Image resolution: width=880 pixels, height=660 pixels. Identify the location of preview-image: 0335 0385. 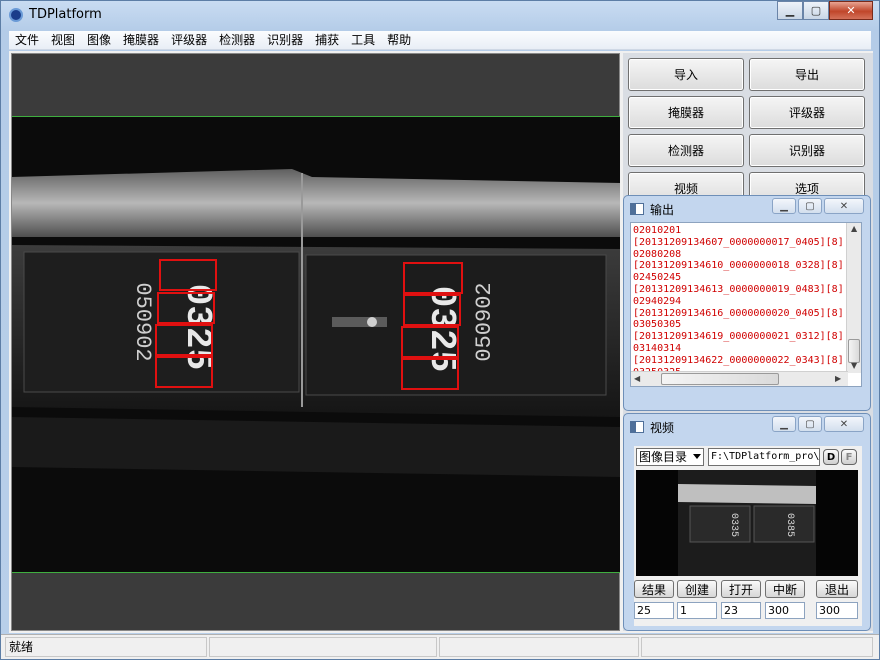
(747, 523).